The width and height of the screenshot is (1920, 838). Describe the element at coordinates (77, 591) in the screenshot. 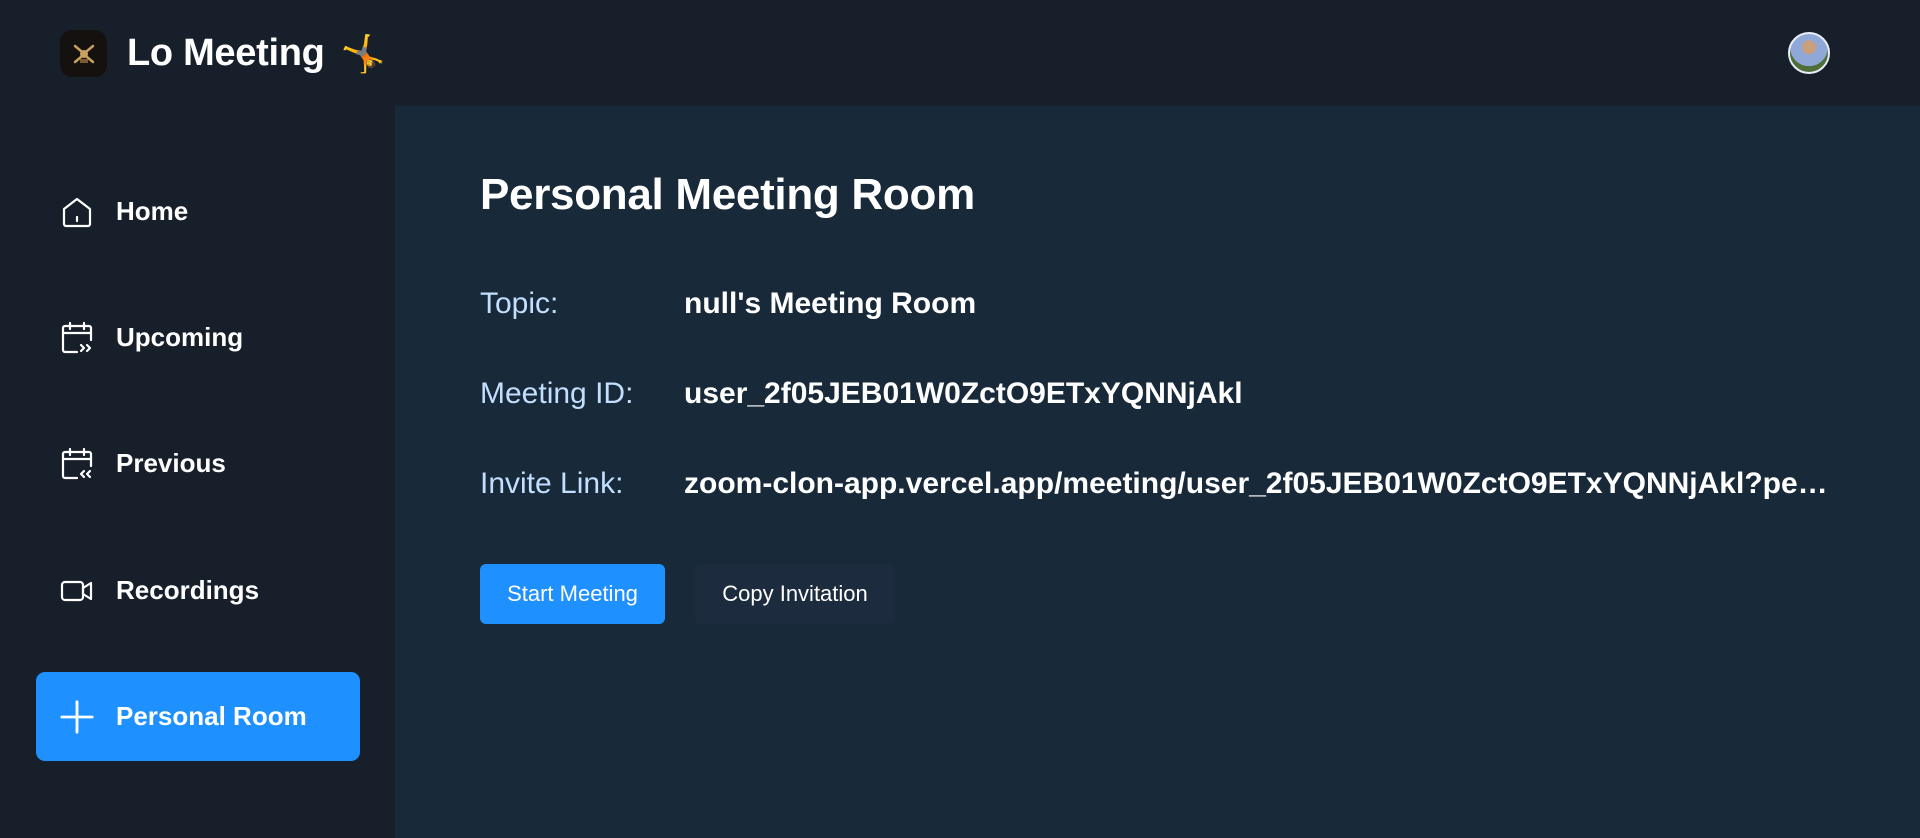

I see `video-icon` at that location.